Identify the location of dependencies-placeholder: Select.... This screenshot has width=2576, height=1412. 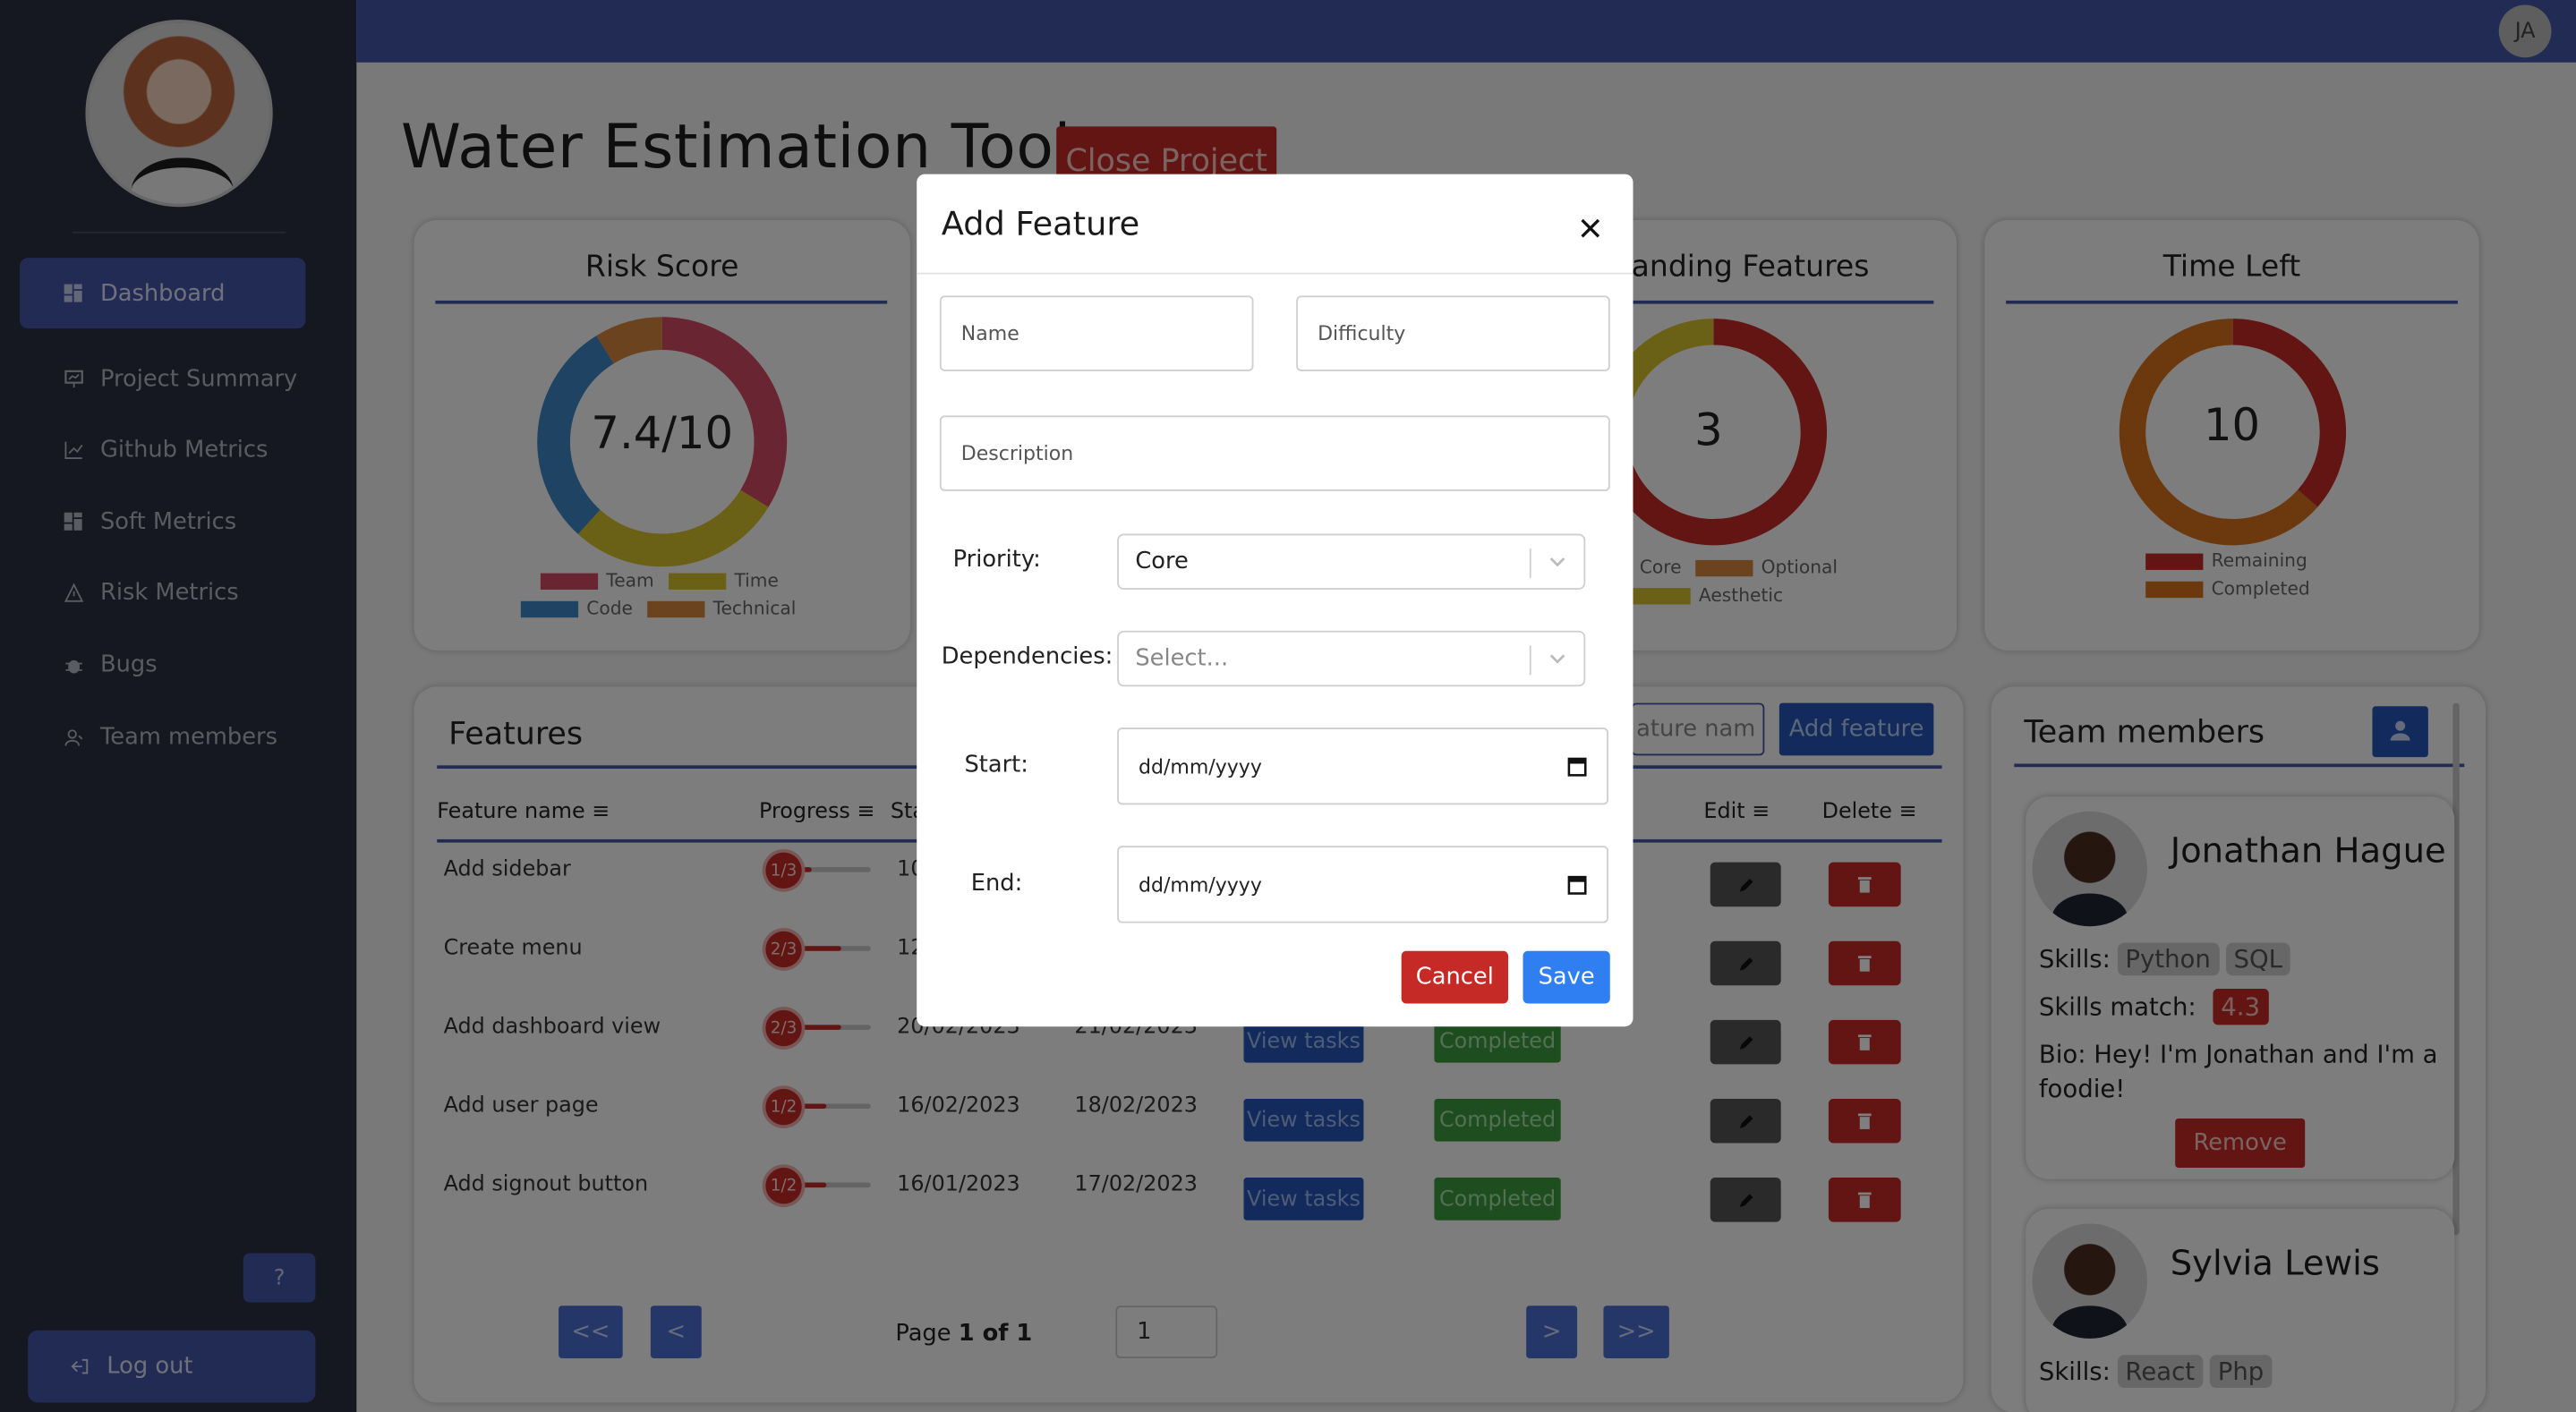
(1182, 658).